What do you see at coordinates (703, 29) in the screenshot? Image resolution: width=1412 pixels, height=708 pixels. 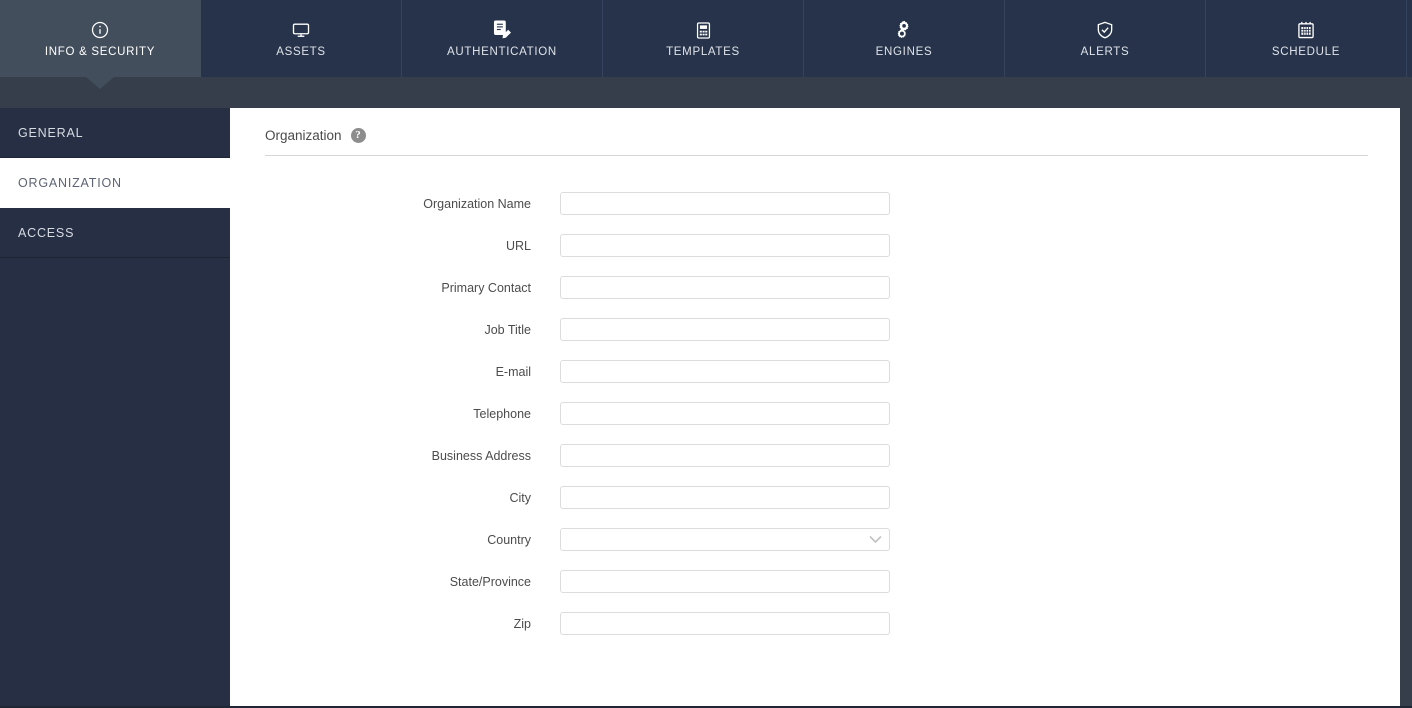 I see `template-form-icon` at bounding box center [703, 29].